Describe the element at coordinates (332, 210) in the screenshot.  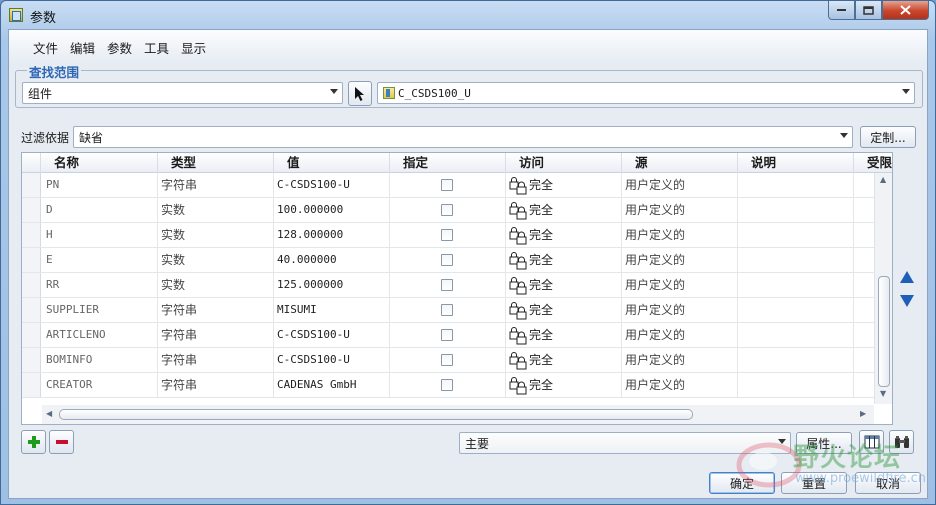
I see `param-value-cell: 100.000000` at that location.